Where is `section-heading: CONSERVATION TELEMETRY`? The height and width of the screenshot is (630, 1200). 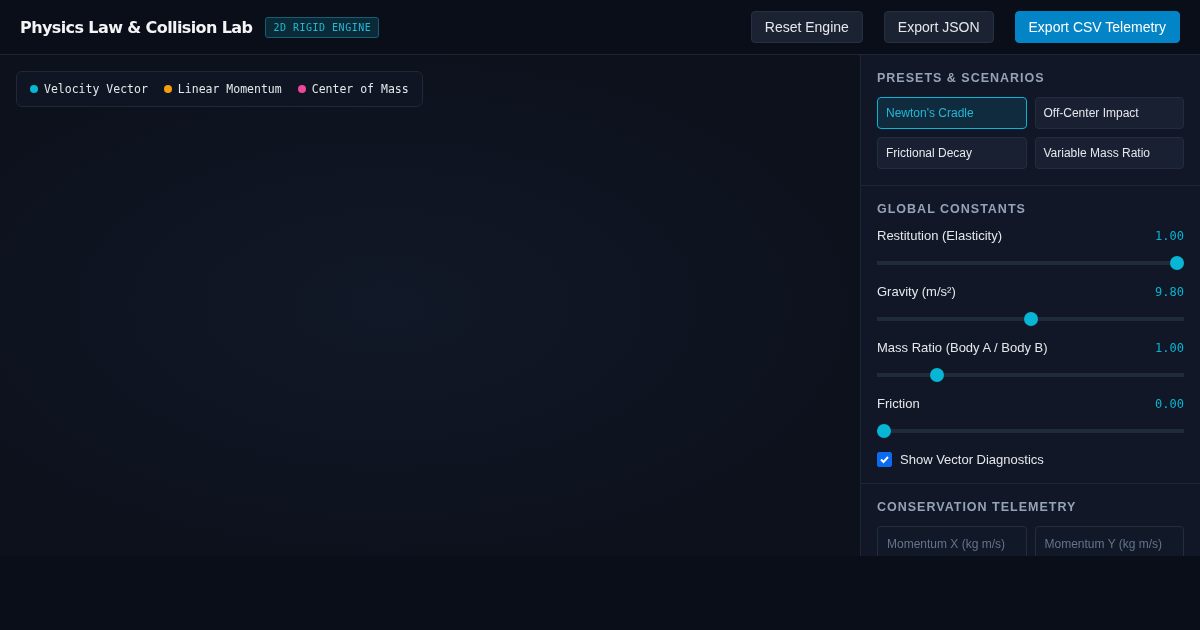
section-heading: CONSERVATION TELEMETRY is located at coordinates (977, 507).